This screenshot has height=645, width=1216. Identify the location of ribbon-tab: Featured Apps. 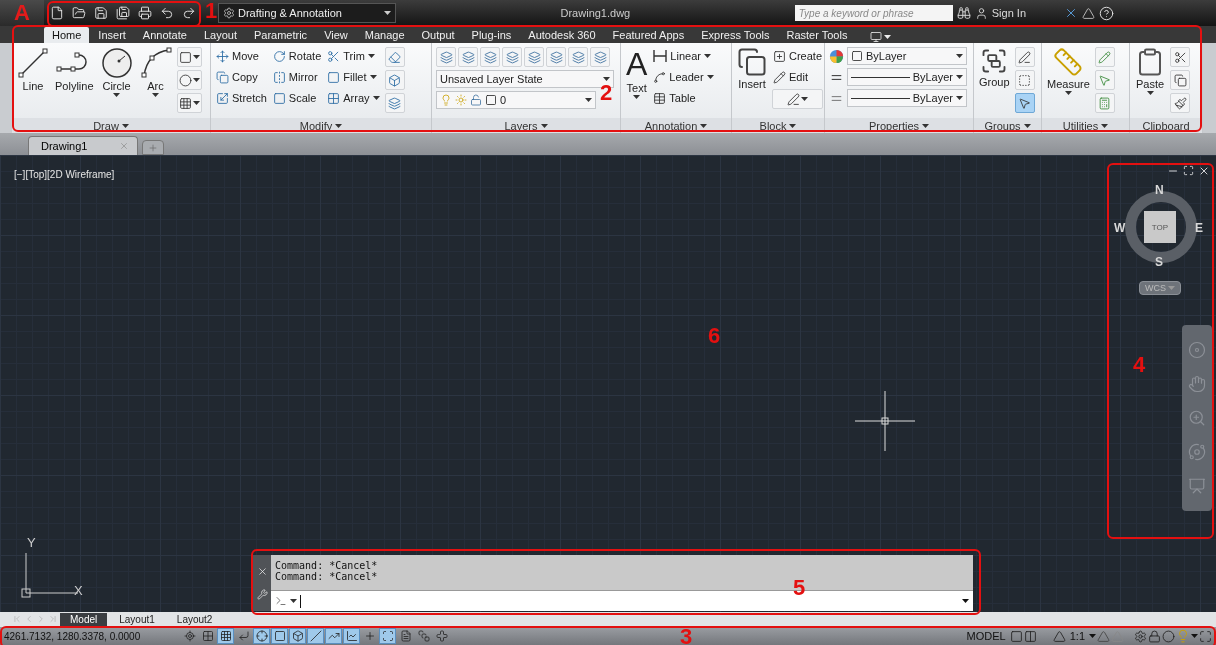
(648, 35).